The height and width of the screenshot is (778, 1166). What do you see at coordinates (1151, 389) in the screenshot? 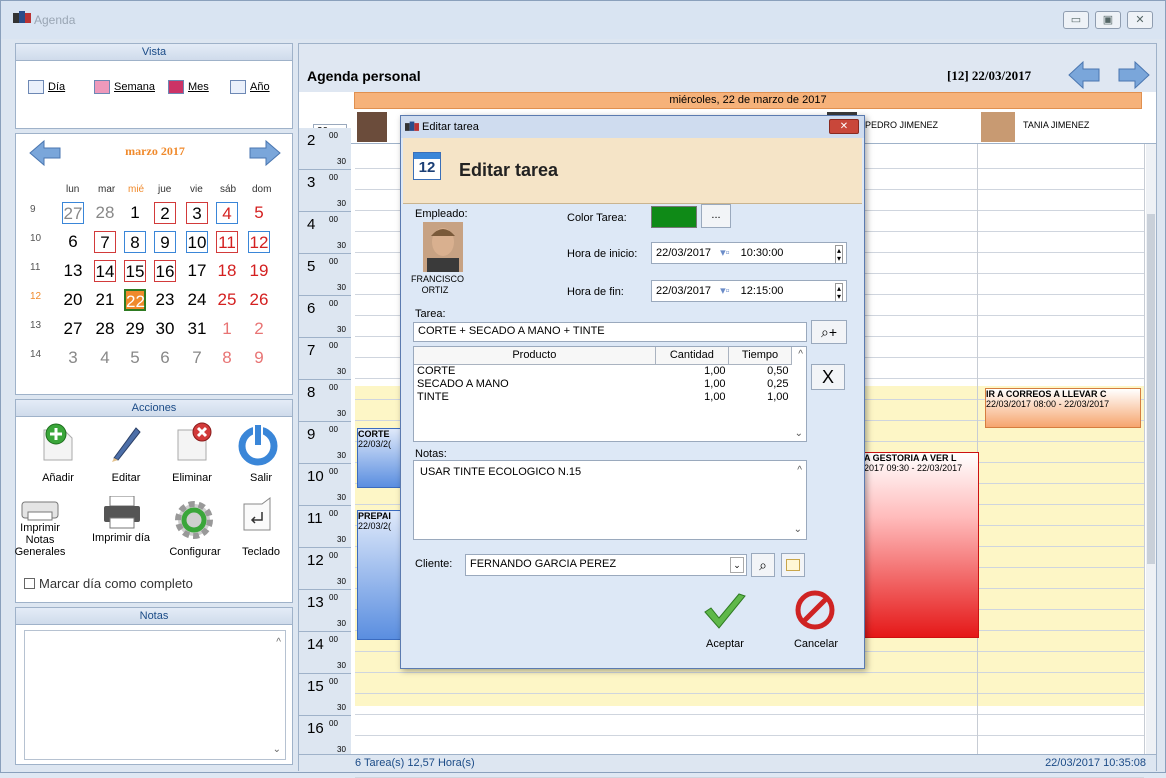
I see `scroll-thumb` at bounding box center [1151, 389].